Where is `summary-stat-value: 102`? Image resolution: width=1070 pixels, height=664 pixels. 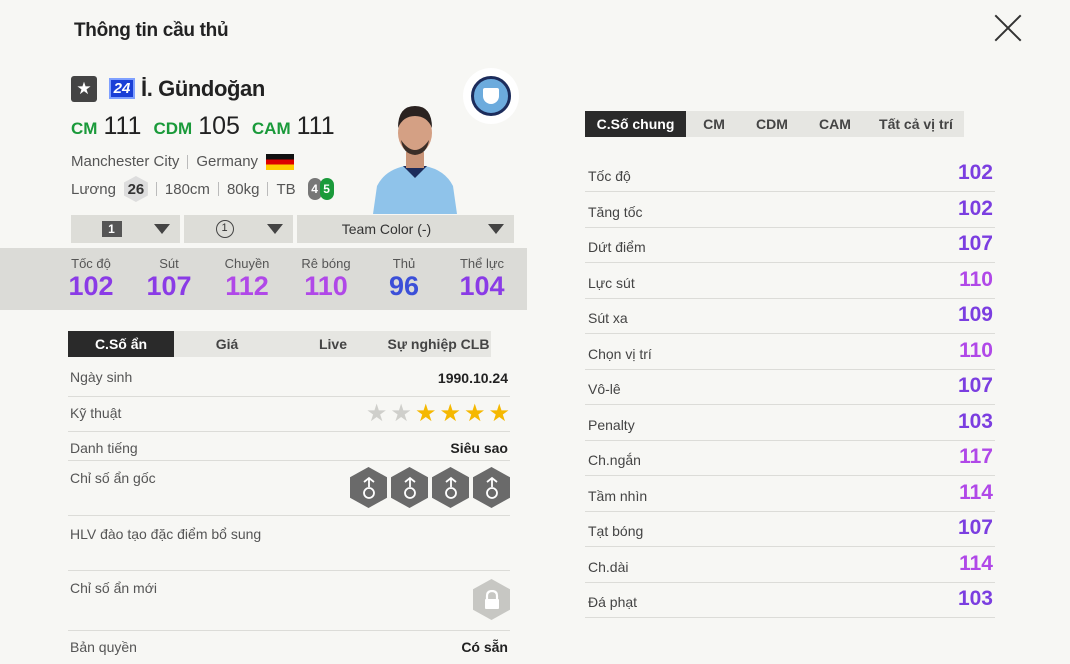 summary-stat-value: 102 is located at coordinates (91, 286).